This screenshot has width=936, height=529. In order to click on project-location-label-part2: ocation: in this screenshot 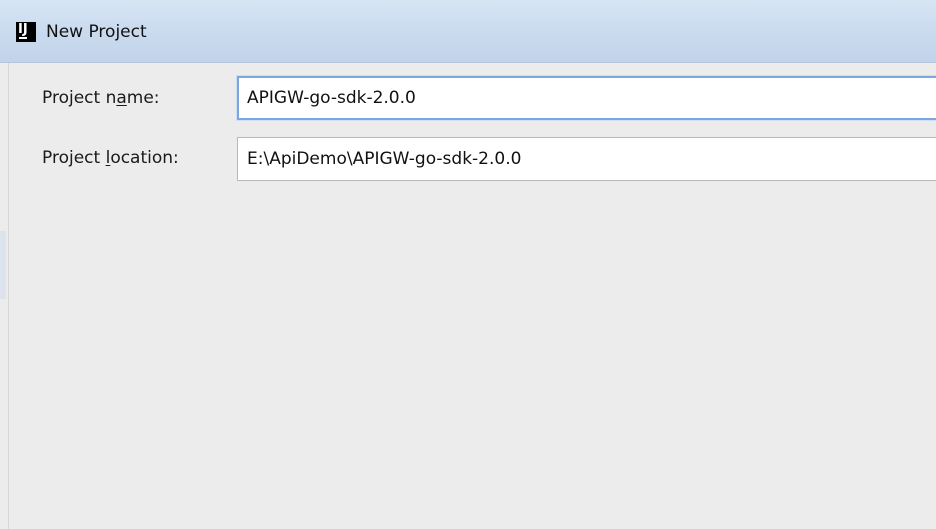, I will do `click(144, 158)`.